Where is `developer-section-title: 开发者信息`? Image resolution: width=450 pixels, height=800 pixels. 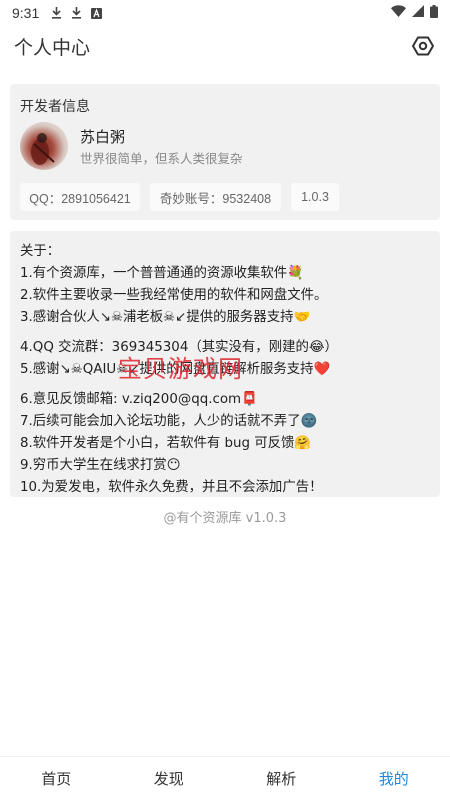
developer-section-title: 开发者信息 is located at coordinates (55, 107).